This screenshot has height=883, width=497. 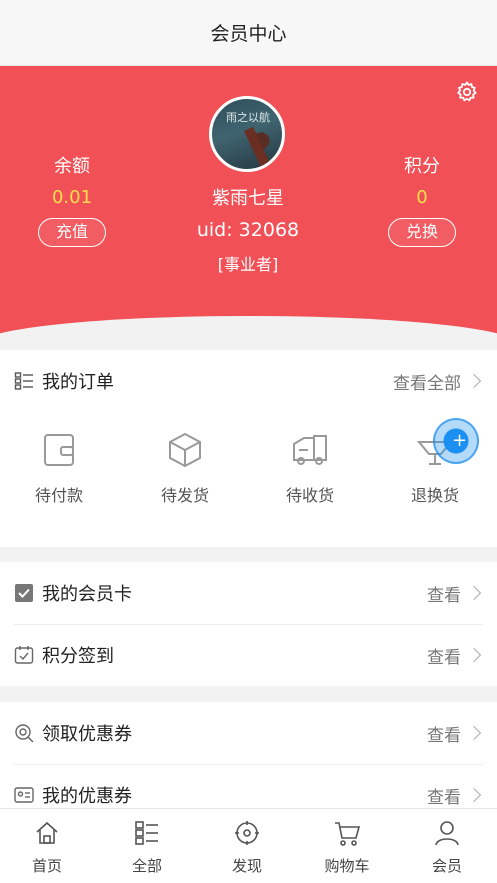 I want to click on avatar-boat-graphic, so click(x=257, y=147).